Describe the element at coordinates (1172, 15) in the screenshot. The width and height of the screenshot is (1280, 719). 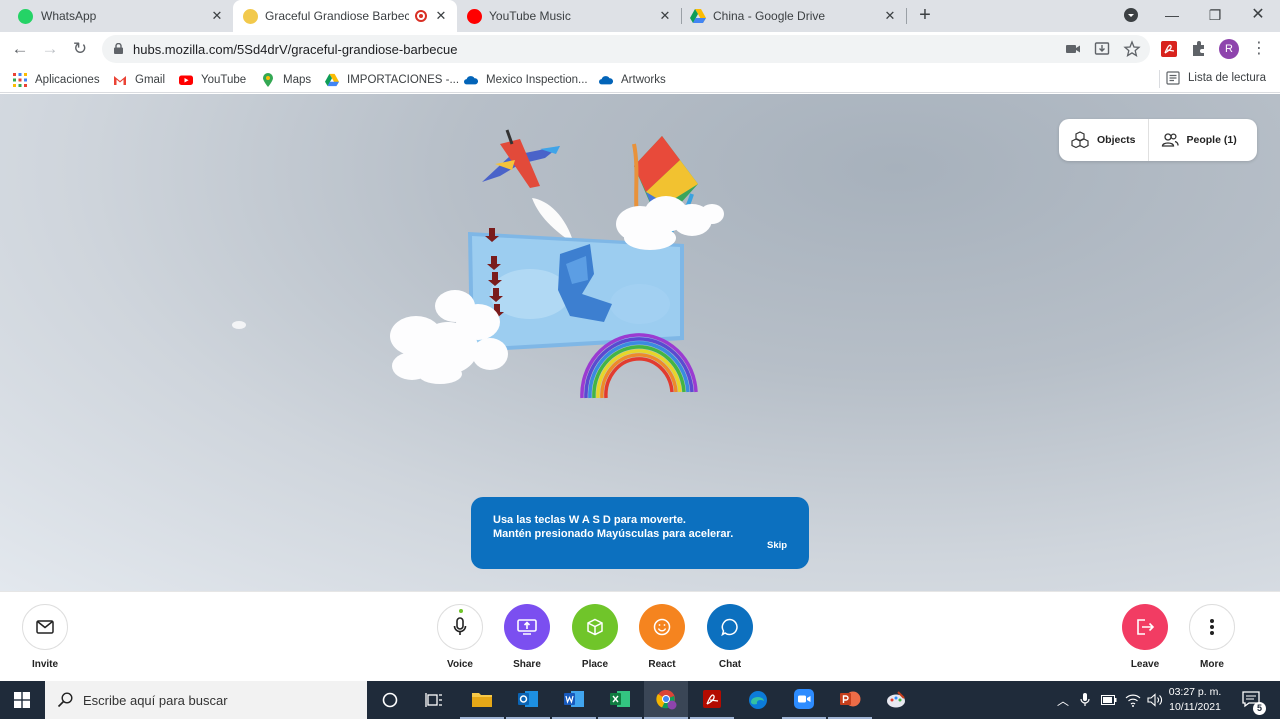
I see `minimize-button: —` at that location.